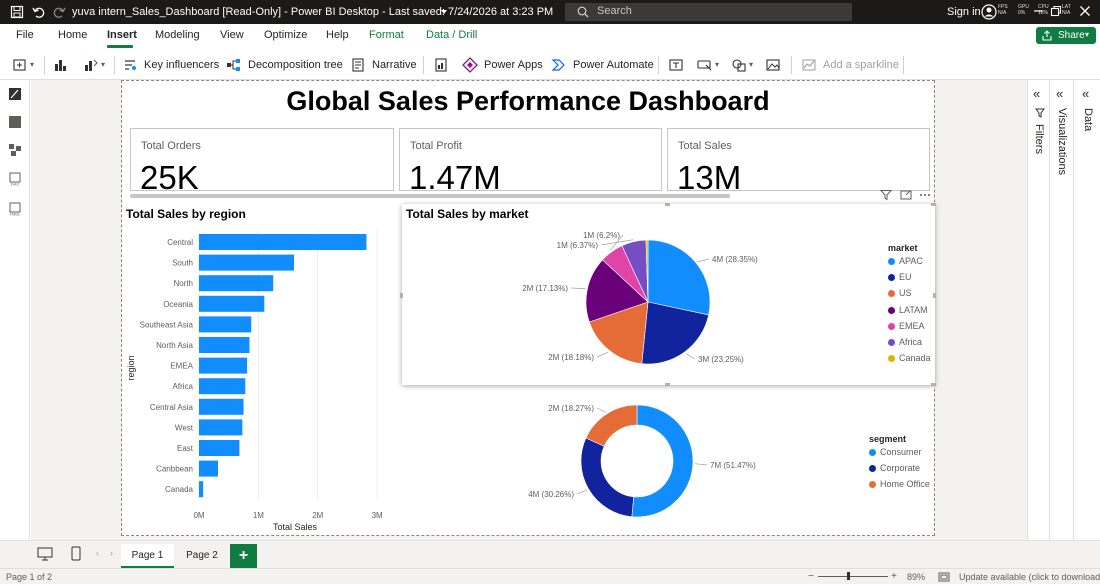  Describe the element at coordinates (705, 65) in the screenshot. I see `buttons-icon` at that location.